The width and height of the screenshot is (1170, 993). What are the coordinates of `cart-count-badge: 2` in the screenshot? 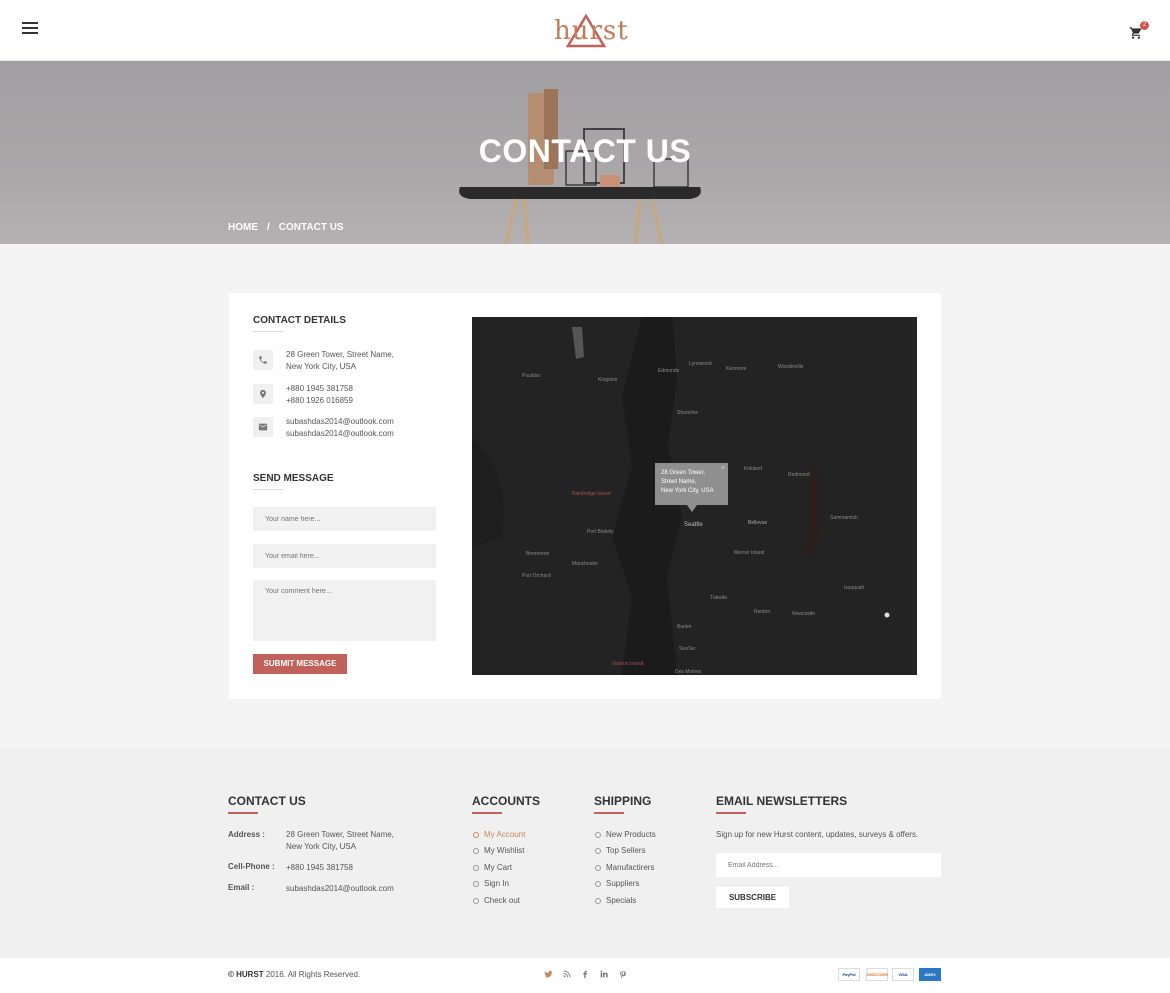 It's located at (1144, 25).